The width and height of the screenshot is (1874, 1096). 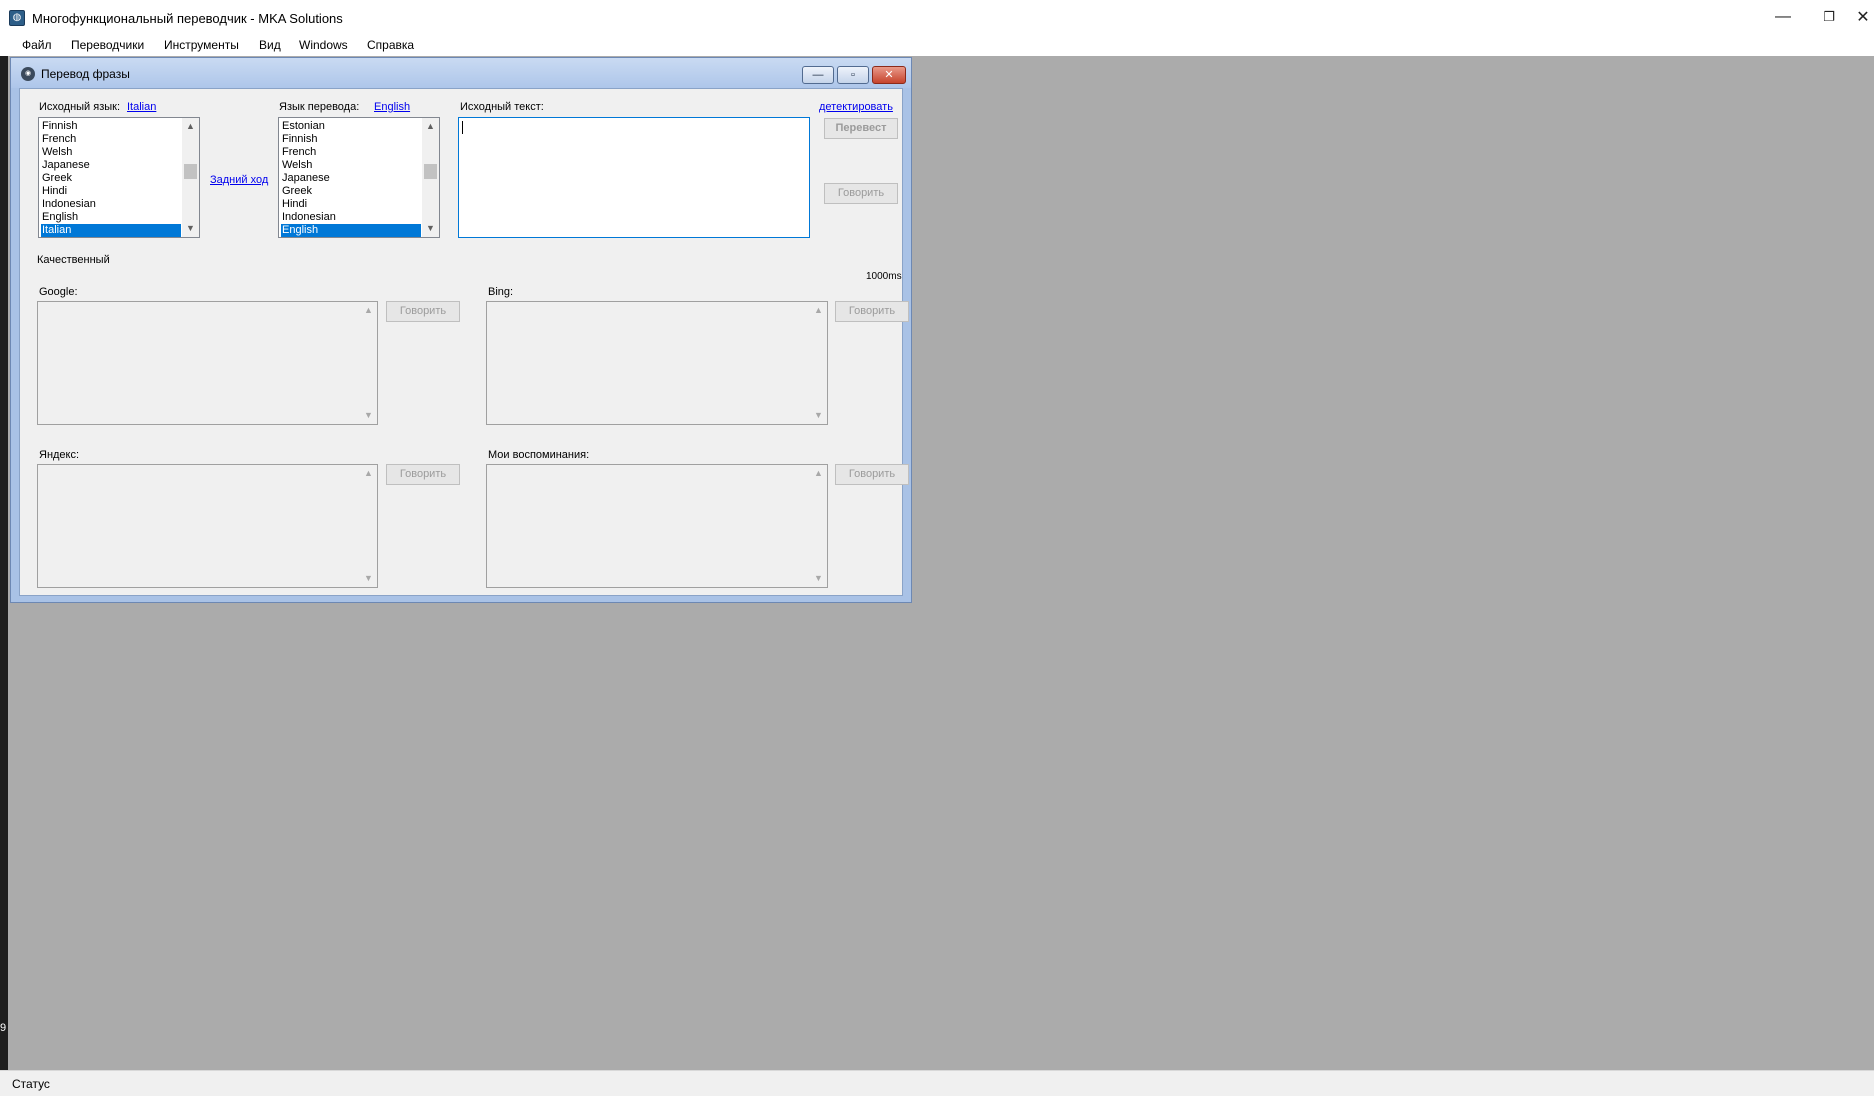 What do you see at coordinates (351, 204) in the screenshot?
I see `target-list-item: Hindi` at bounding box center [351, 204].